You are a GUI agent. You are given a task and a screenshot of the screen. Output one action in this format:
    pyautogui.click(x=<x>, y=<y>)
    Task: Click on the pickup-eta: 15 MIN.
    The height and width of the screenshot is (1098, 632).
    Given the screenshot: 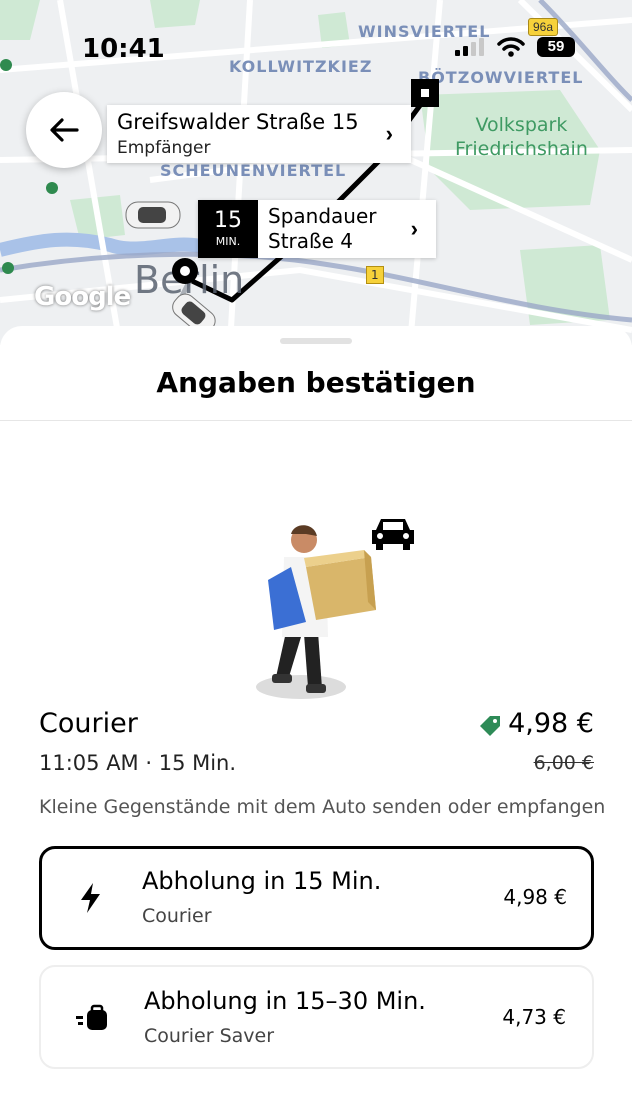 What is the action you would take?
    pyautogui.click(x=228, y=229)
    